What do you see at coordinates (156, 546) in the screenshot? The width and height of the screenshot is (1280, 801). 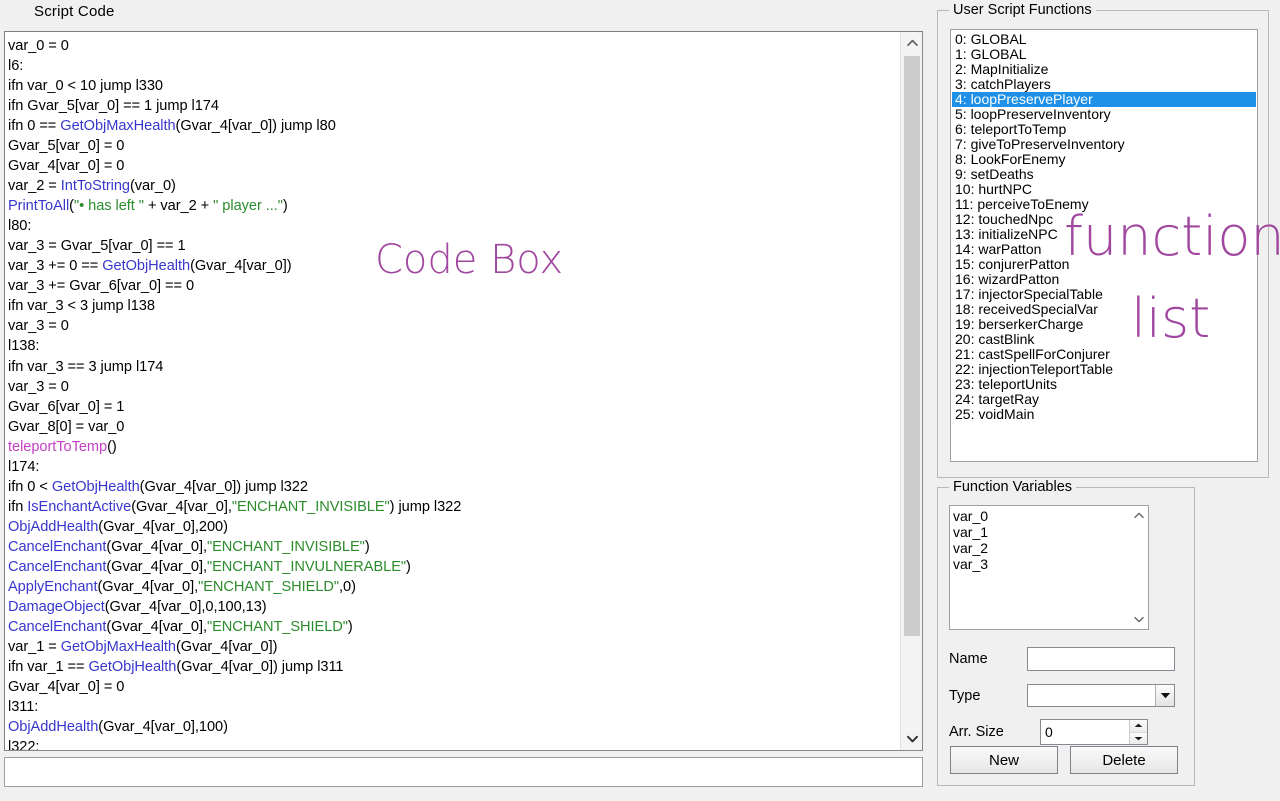 I see `code-token: (Gvar_4[var_0],` at bounding box center [156, 546].